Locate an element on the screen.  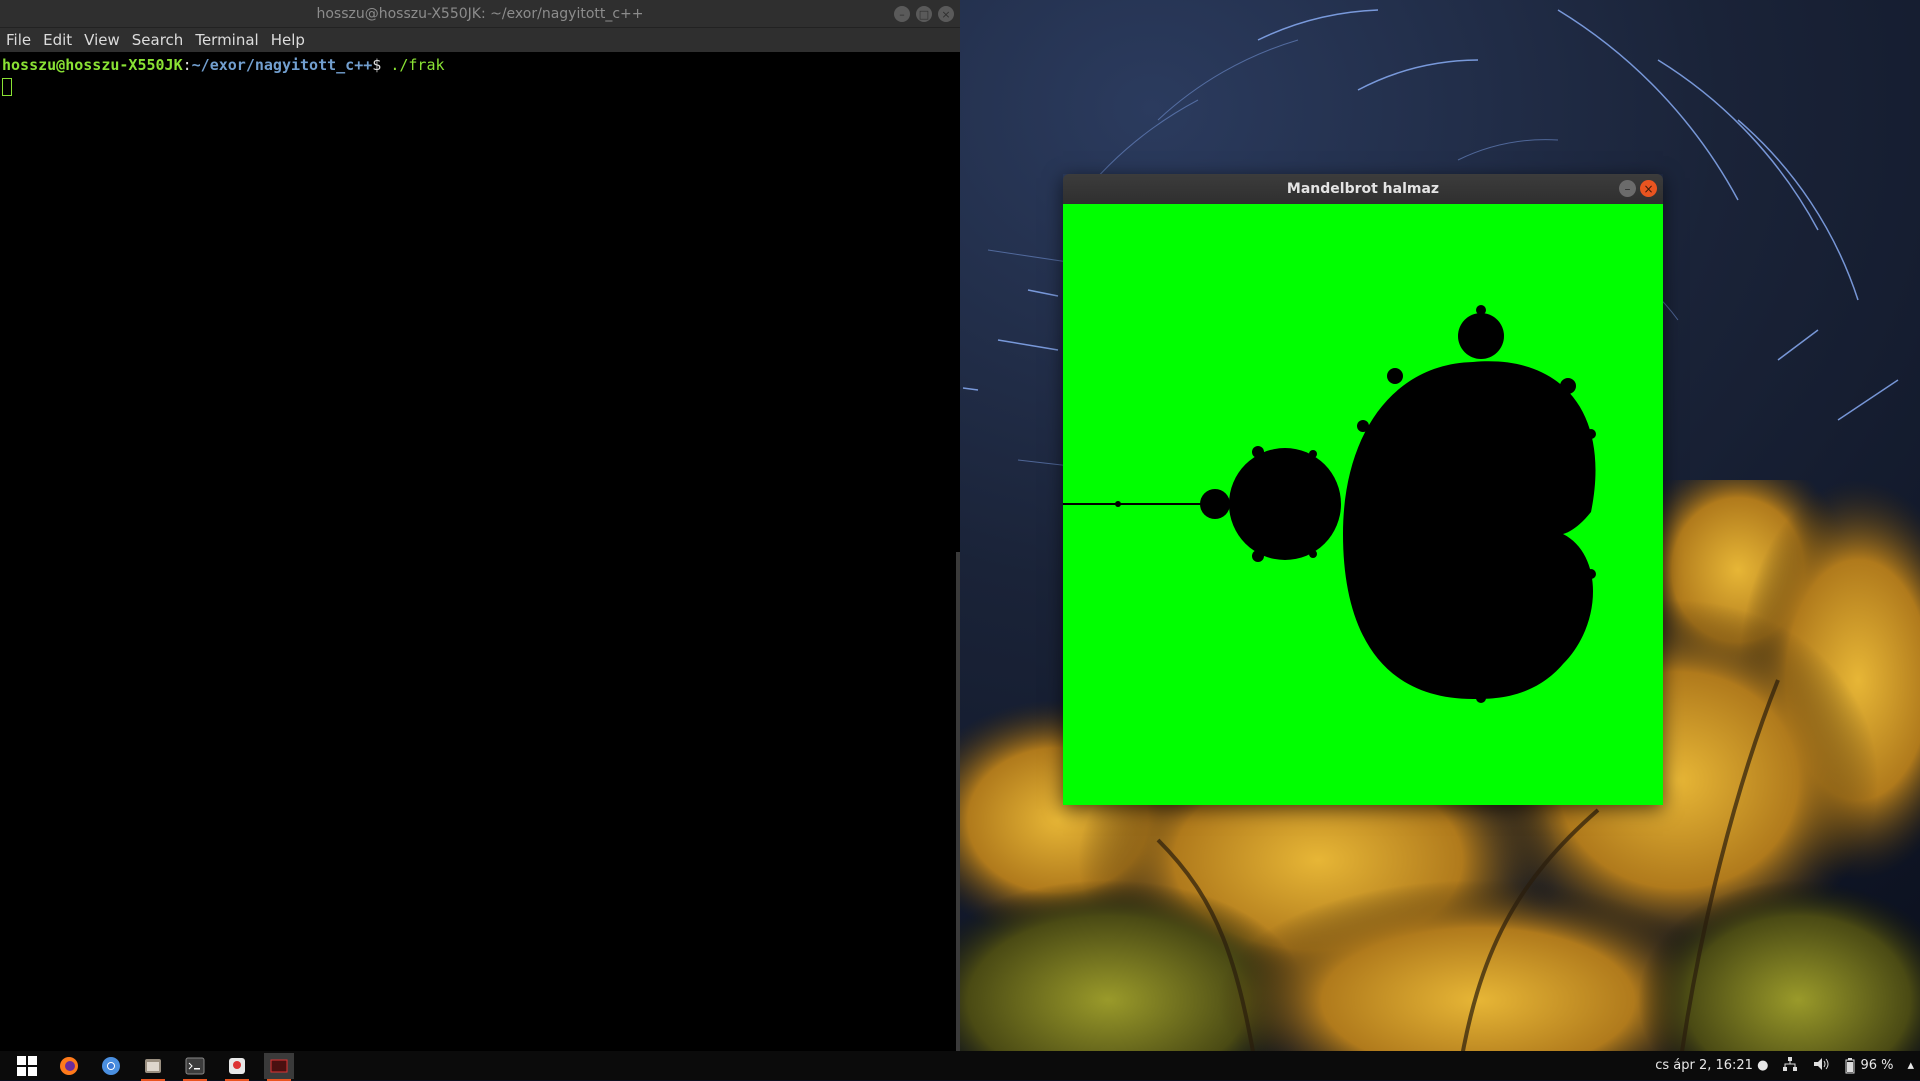
terminal-menubar: File Edit View Search Terminal Help is located at coordinates (480, 40).